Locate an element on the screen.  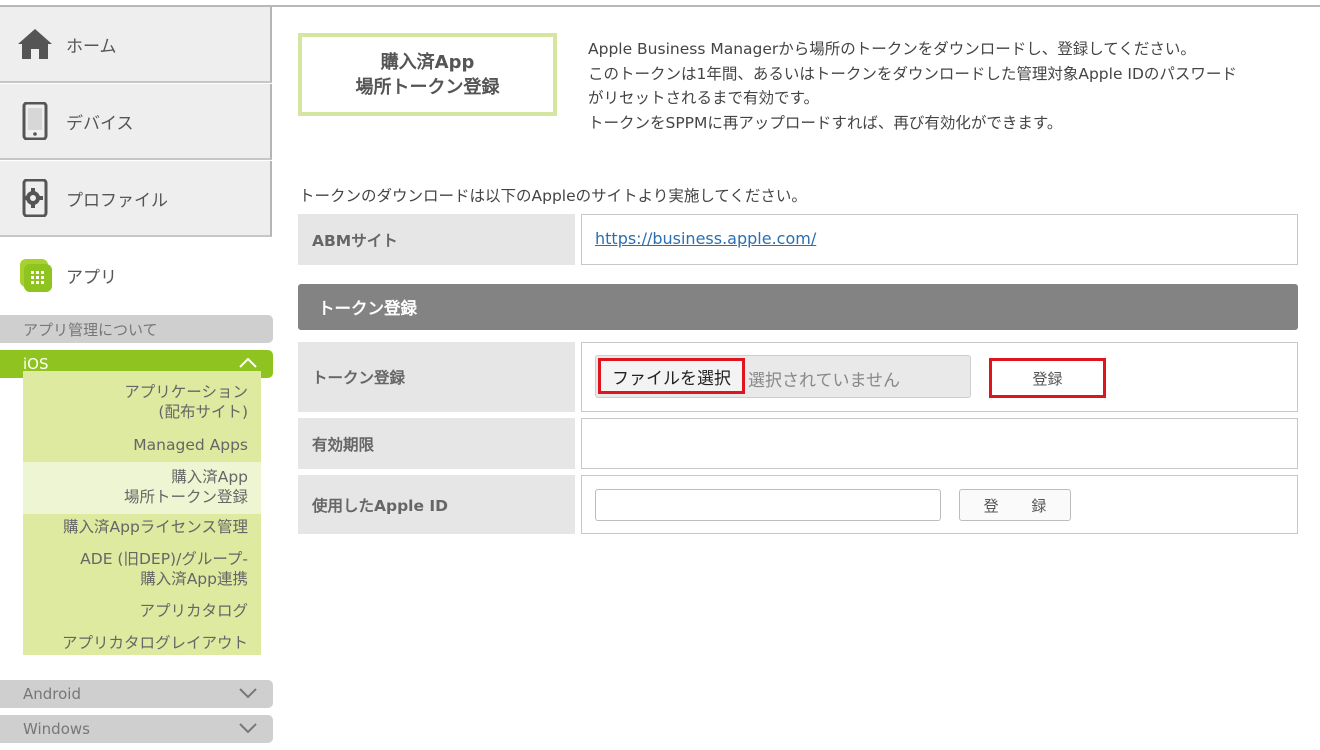
home-icon is located at coordinates (35, 44).